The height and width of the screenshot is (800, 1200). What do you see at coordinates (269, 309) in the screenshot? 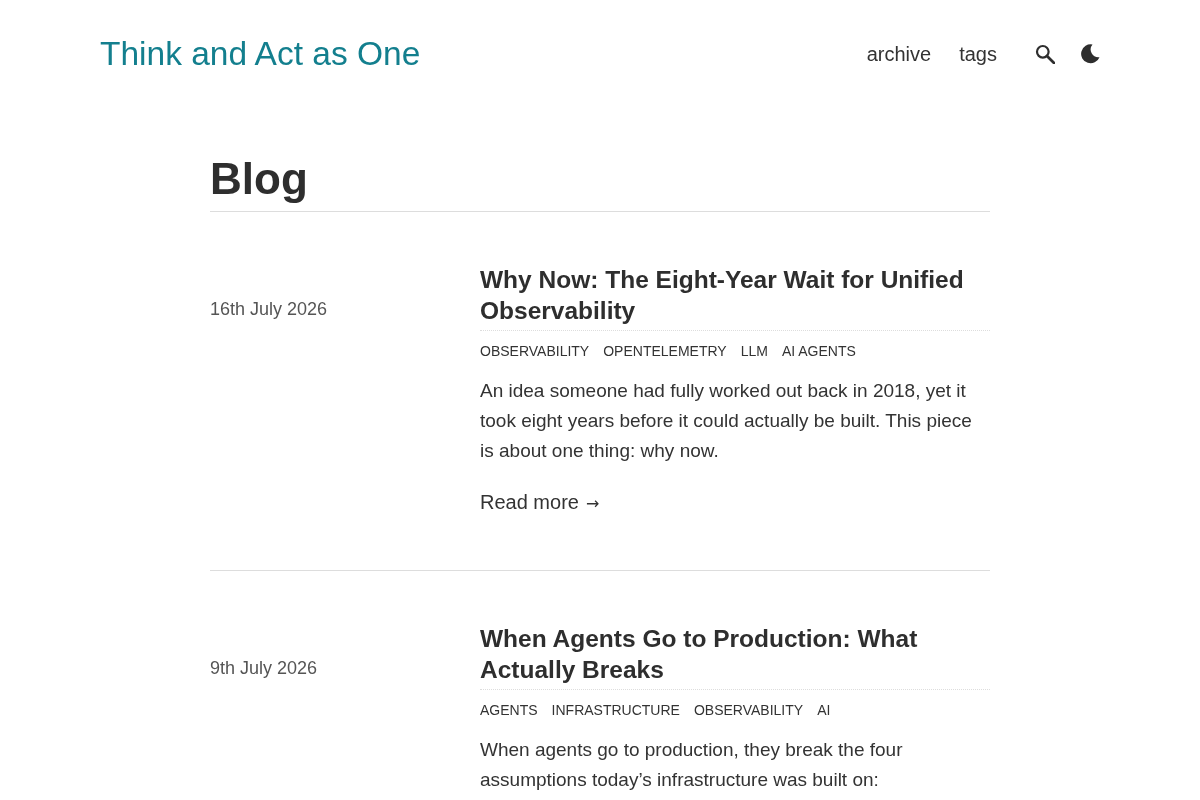
I see `post-date: 16th July 2026` at bounding box center [269, 309].